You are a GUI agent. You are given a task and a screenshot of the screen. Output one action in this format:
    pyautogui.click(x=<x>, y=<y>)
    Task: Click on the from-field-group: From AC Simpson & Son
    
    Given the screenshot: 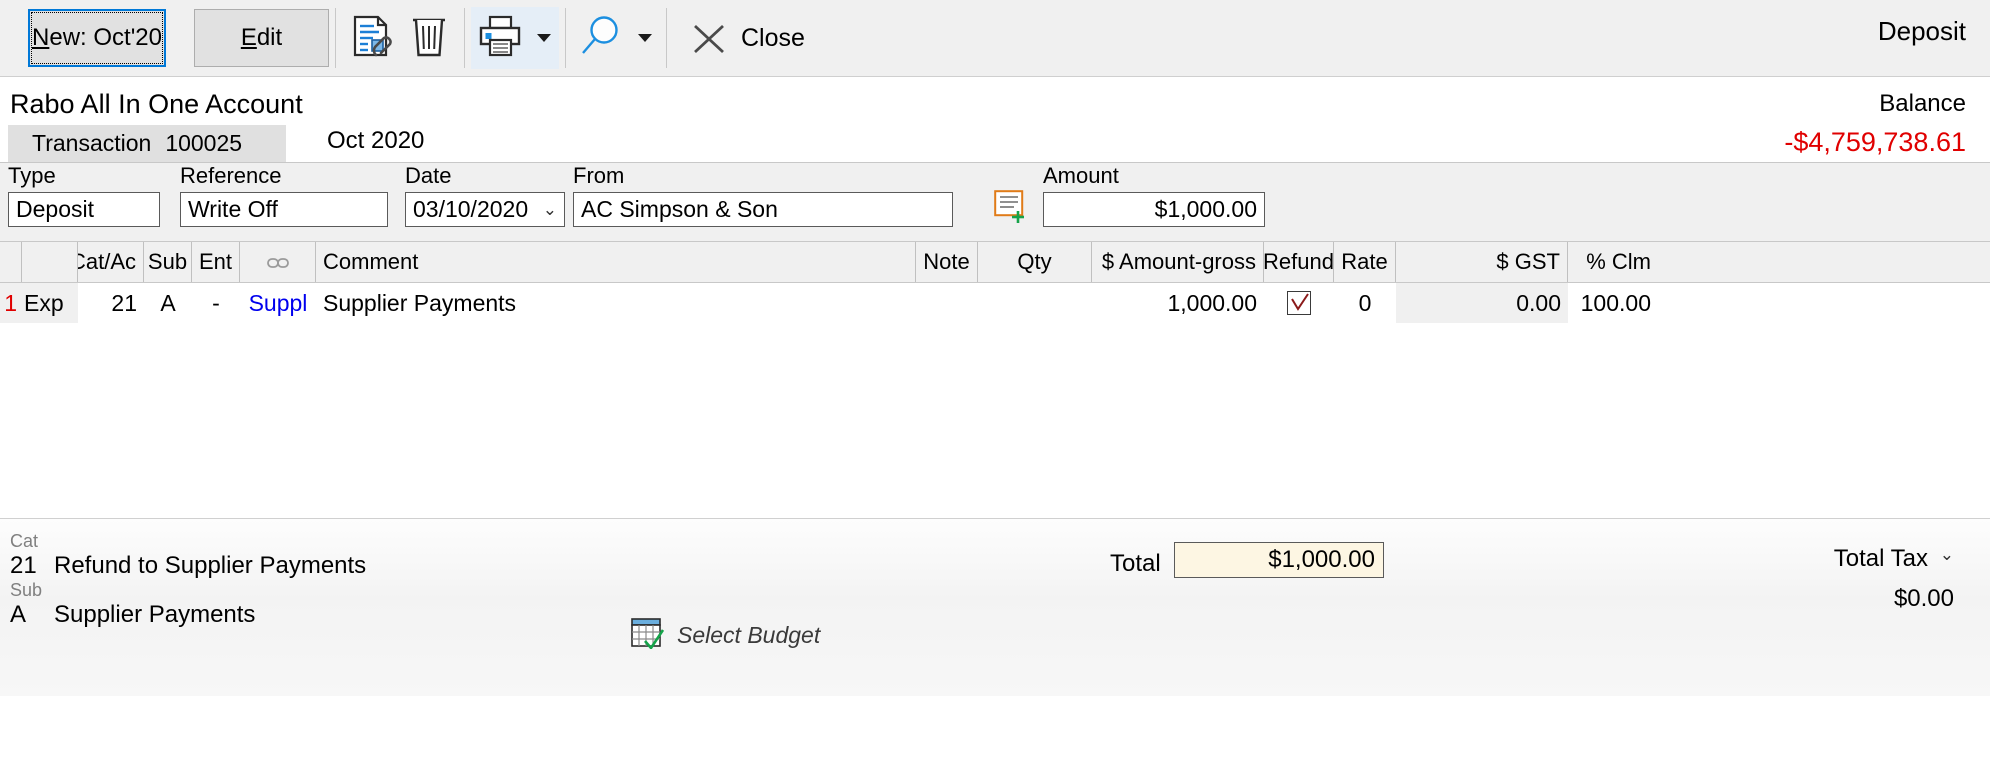 What is the action you would take?
    pyautogui.click(x=763, y=195)
    